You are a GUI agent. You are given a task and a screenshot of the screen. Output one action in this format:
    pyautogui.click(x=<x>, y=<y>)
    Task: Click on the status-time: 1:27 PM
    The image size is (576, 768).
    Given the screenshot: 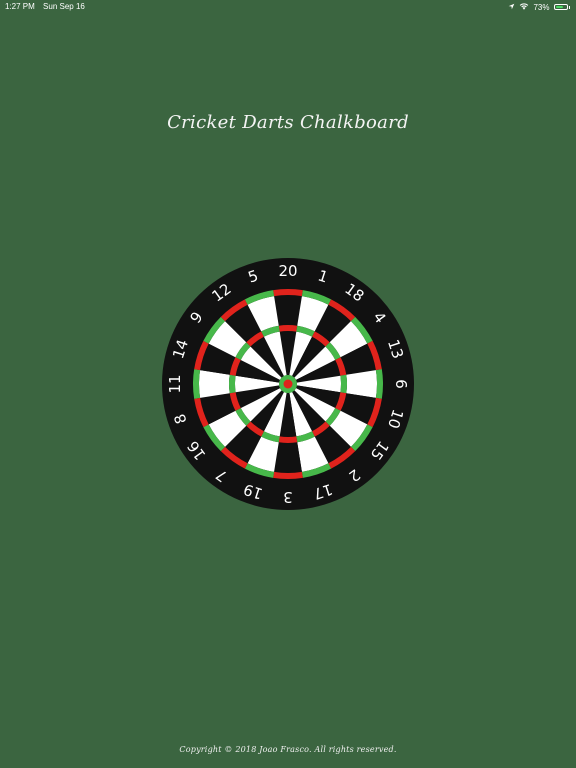 What is the action you would take?
    pyautogui.click(x=20, y=6)
    